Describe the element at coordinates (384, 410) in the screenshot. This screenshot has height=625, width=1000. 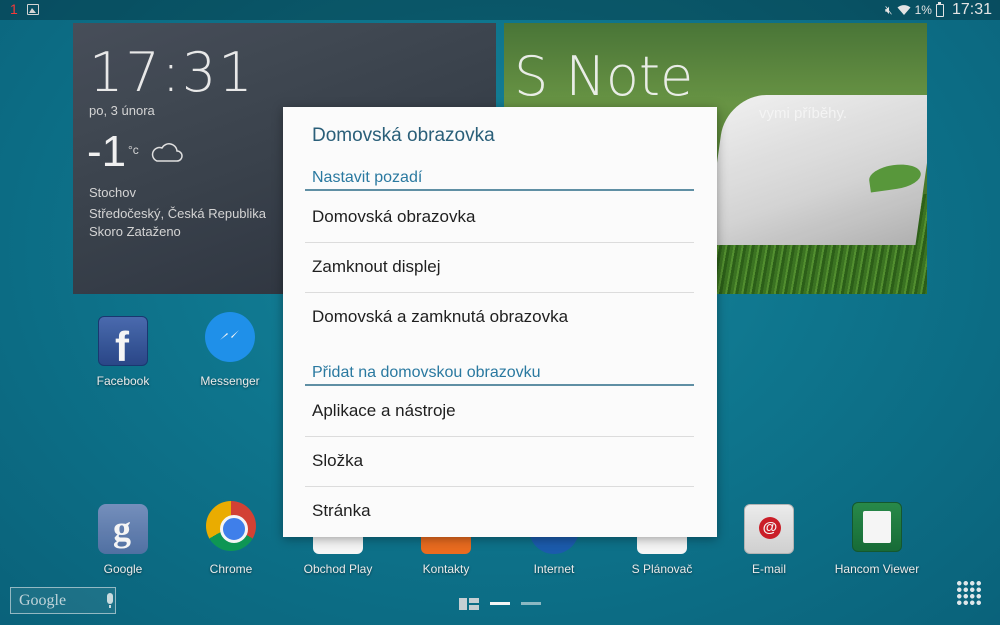
I see `option-label: Aplikace a nástroje` at that location.